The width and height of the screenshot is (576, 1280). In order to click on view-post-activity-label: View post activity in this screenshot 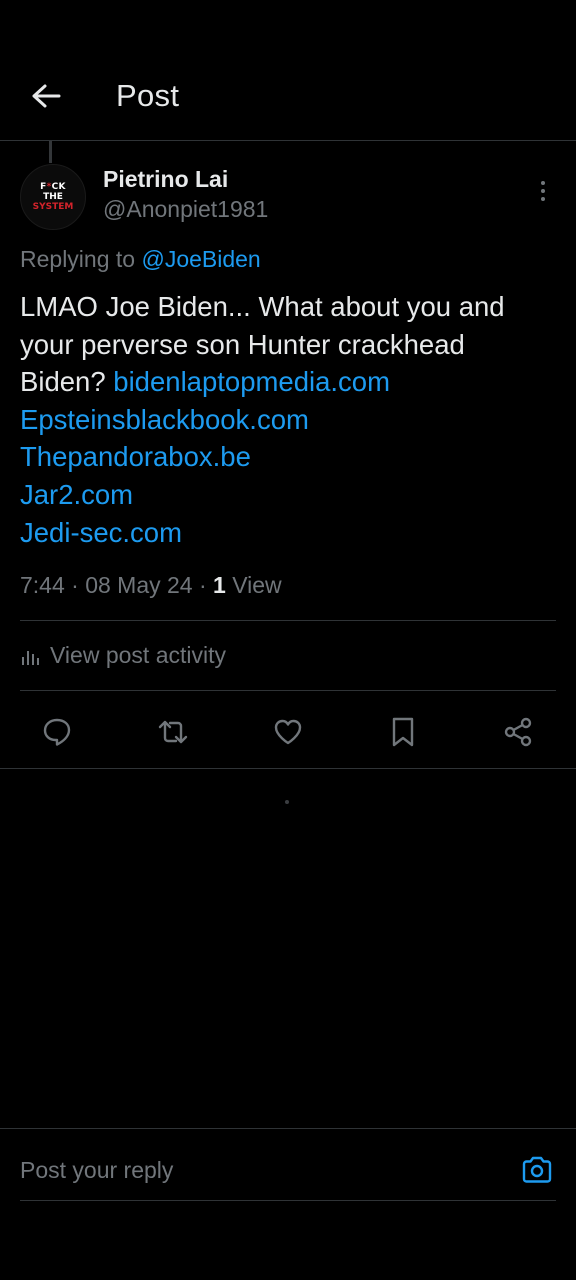, I will do `click(138, 655)`.